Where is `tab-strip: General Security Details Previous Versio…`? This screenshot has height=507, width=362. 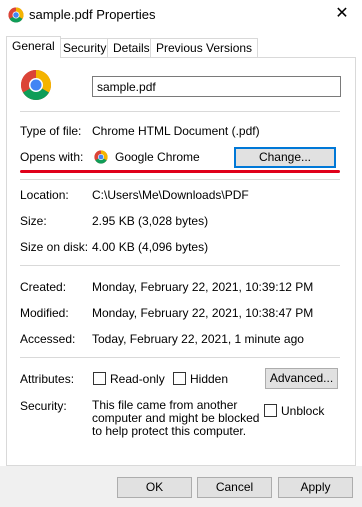 tab-strip: General Security Details Previous Versio… is located at coordinates (181, 47).